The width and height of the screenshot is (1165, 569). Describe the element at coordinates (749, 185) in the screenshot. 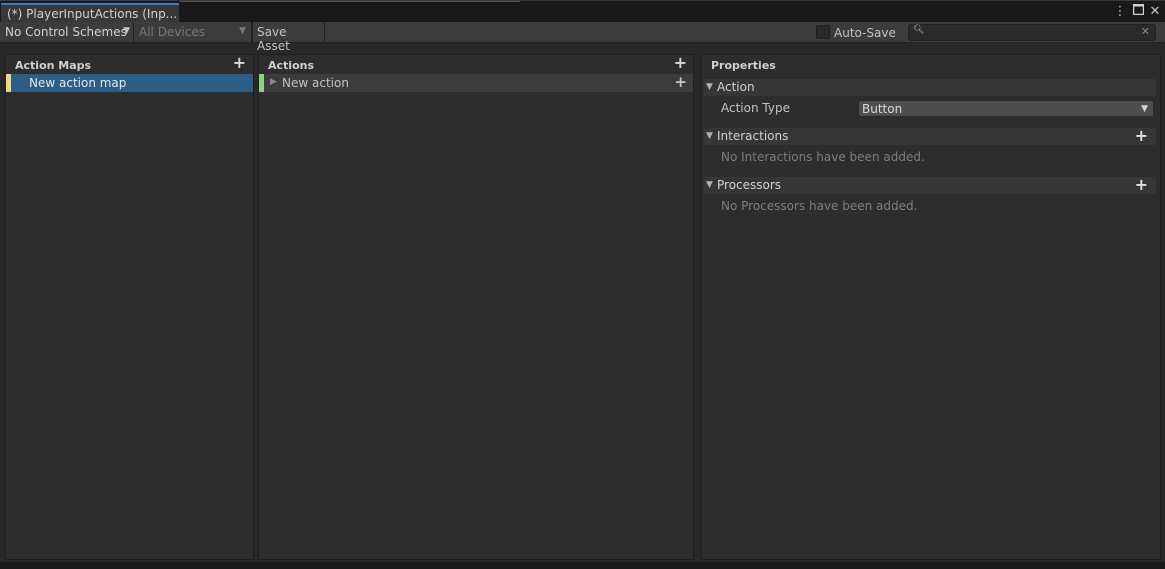

I see `processors-section-title: Processors` at that location.